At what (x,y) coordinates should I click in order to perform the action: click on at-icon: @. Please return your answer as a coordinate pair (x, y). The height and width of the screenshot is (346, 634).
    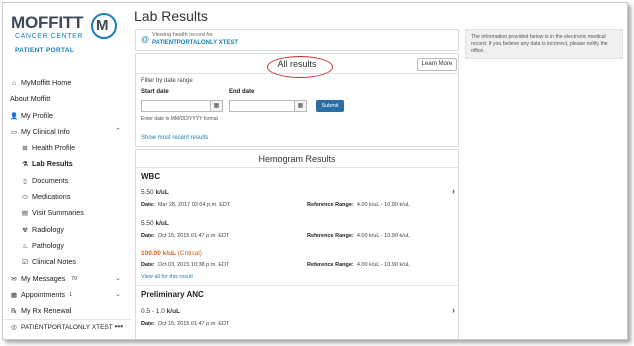
    Looking at the image, I should click on (145, 39).